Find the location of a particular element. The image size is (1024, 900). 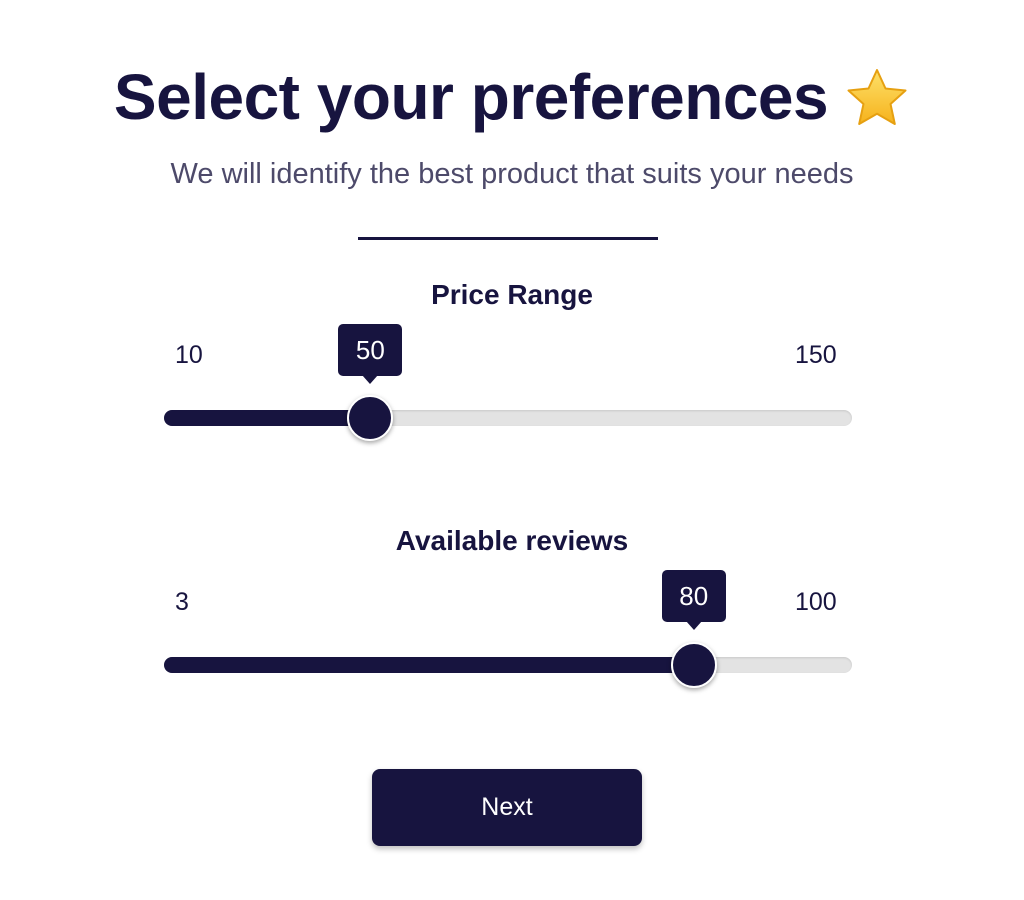

page-title: Select your preferences is located at coordinates (471, 97).